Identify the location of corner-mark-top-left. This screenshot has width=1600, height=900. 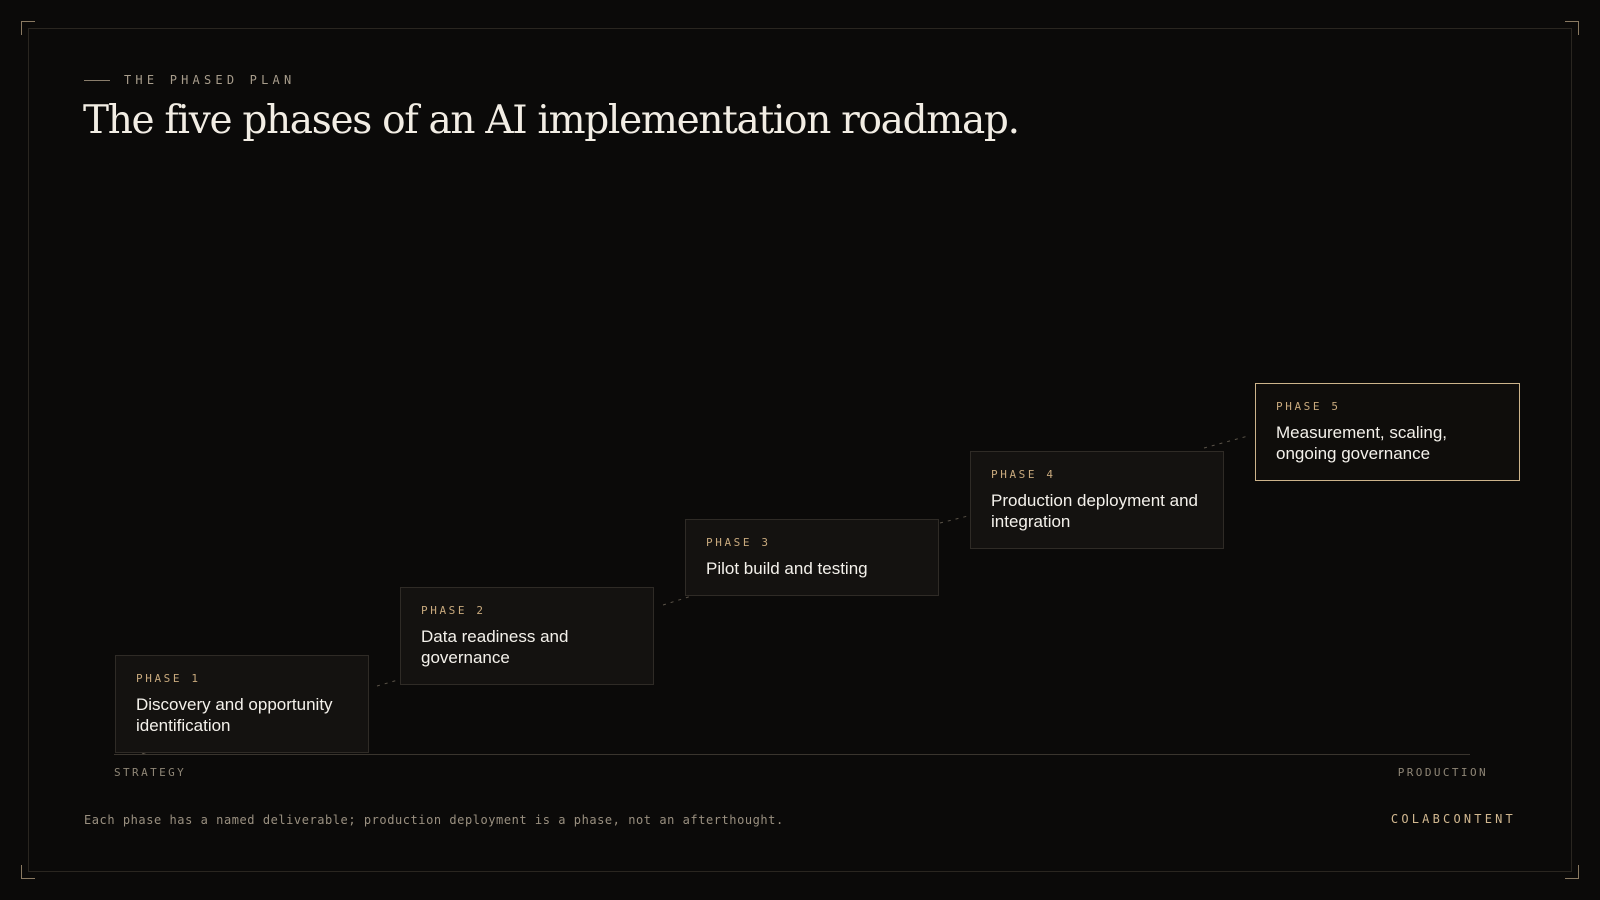
(28, 28).